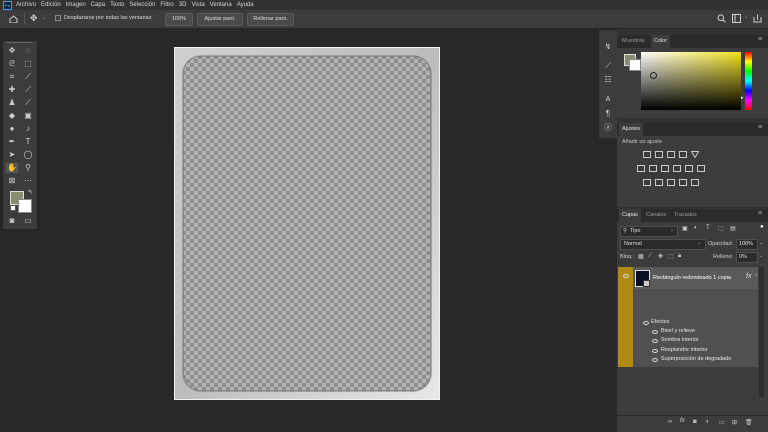 The height and width of the screenshot is (432, 768). What do you see at coordinates (12, 142) in the screenshot?
I see `pen-icon: ✒` at bounding box center [12, 142].